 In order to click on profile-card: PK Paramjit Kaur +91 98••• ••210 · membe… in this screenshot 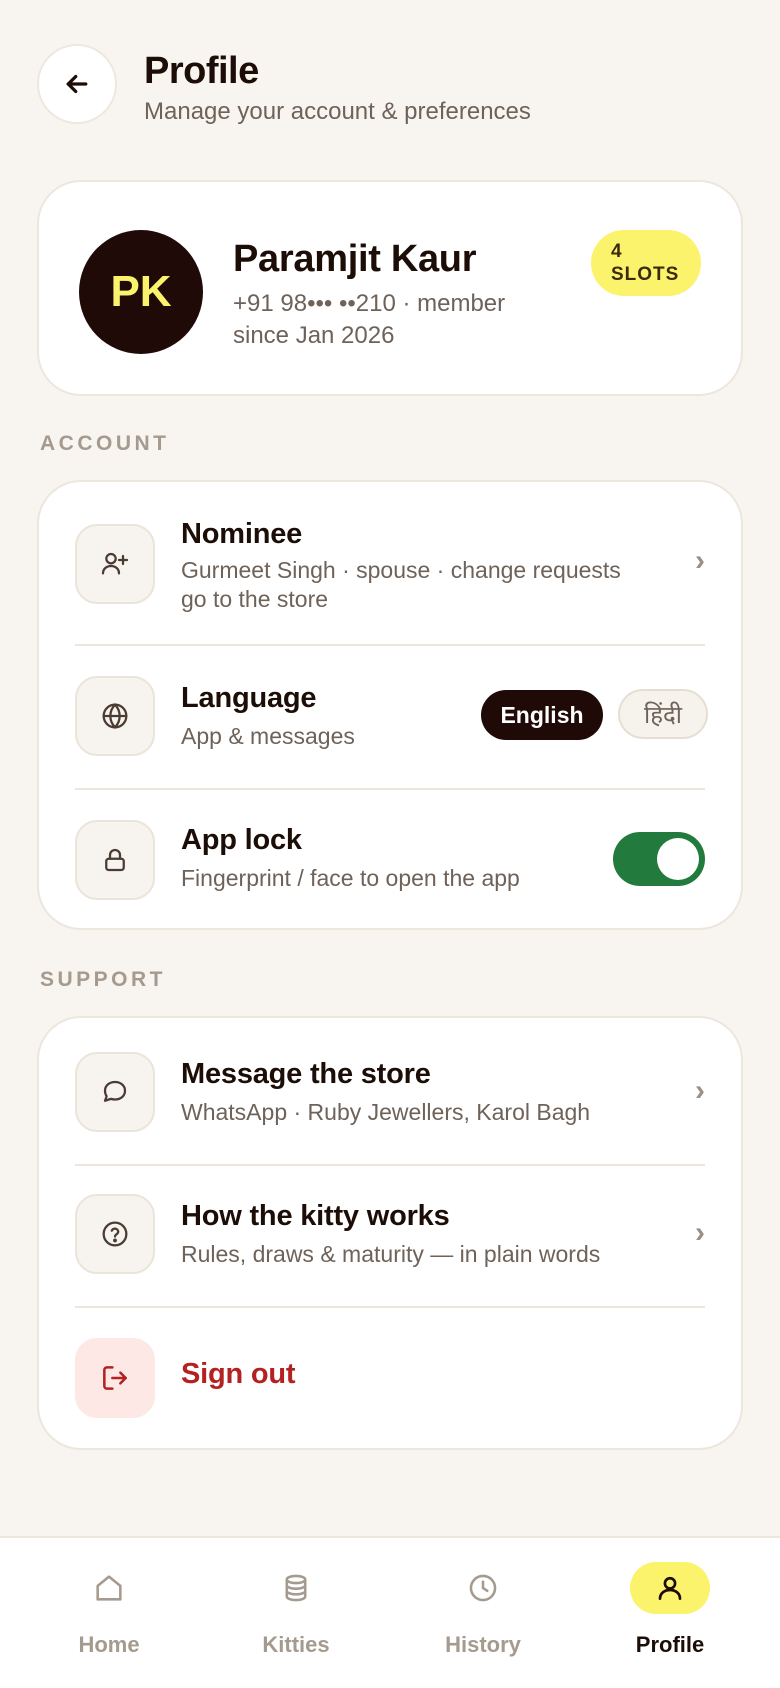, I will do `click(390, 288)`.